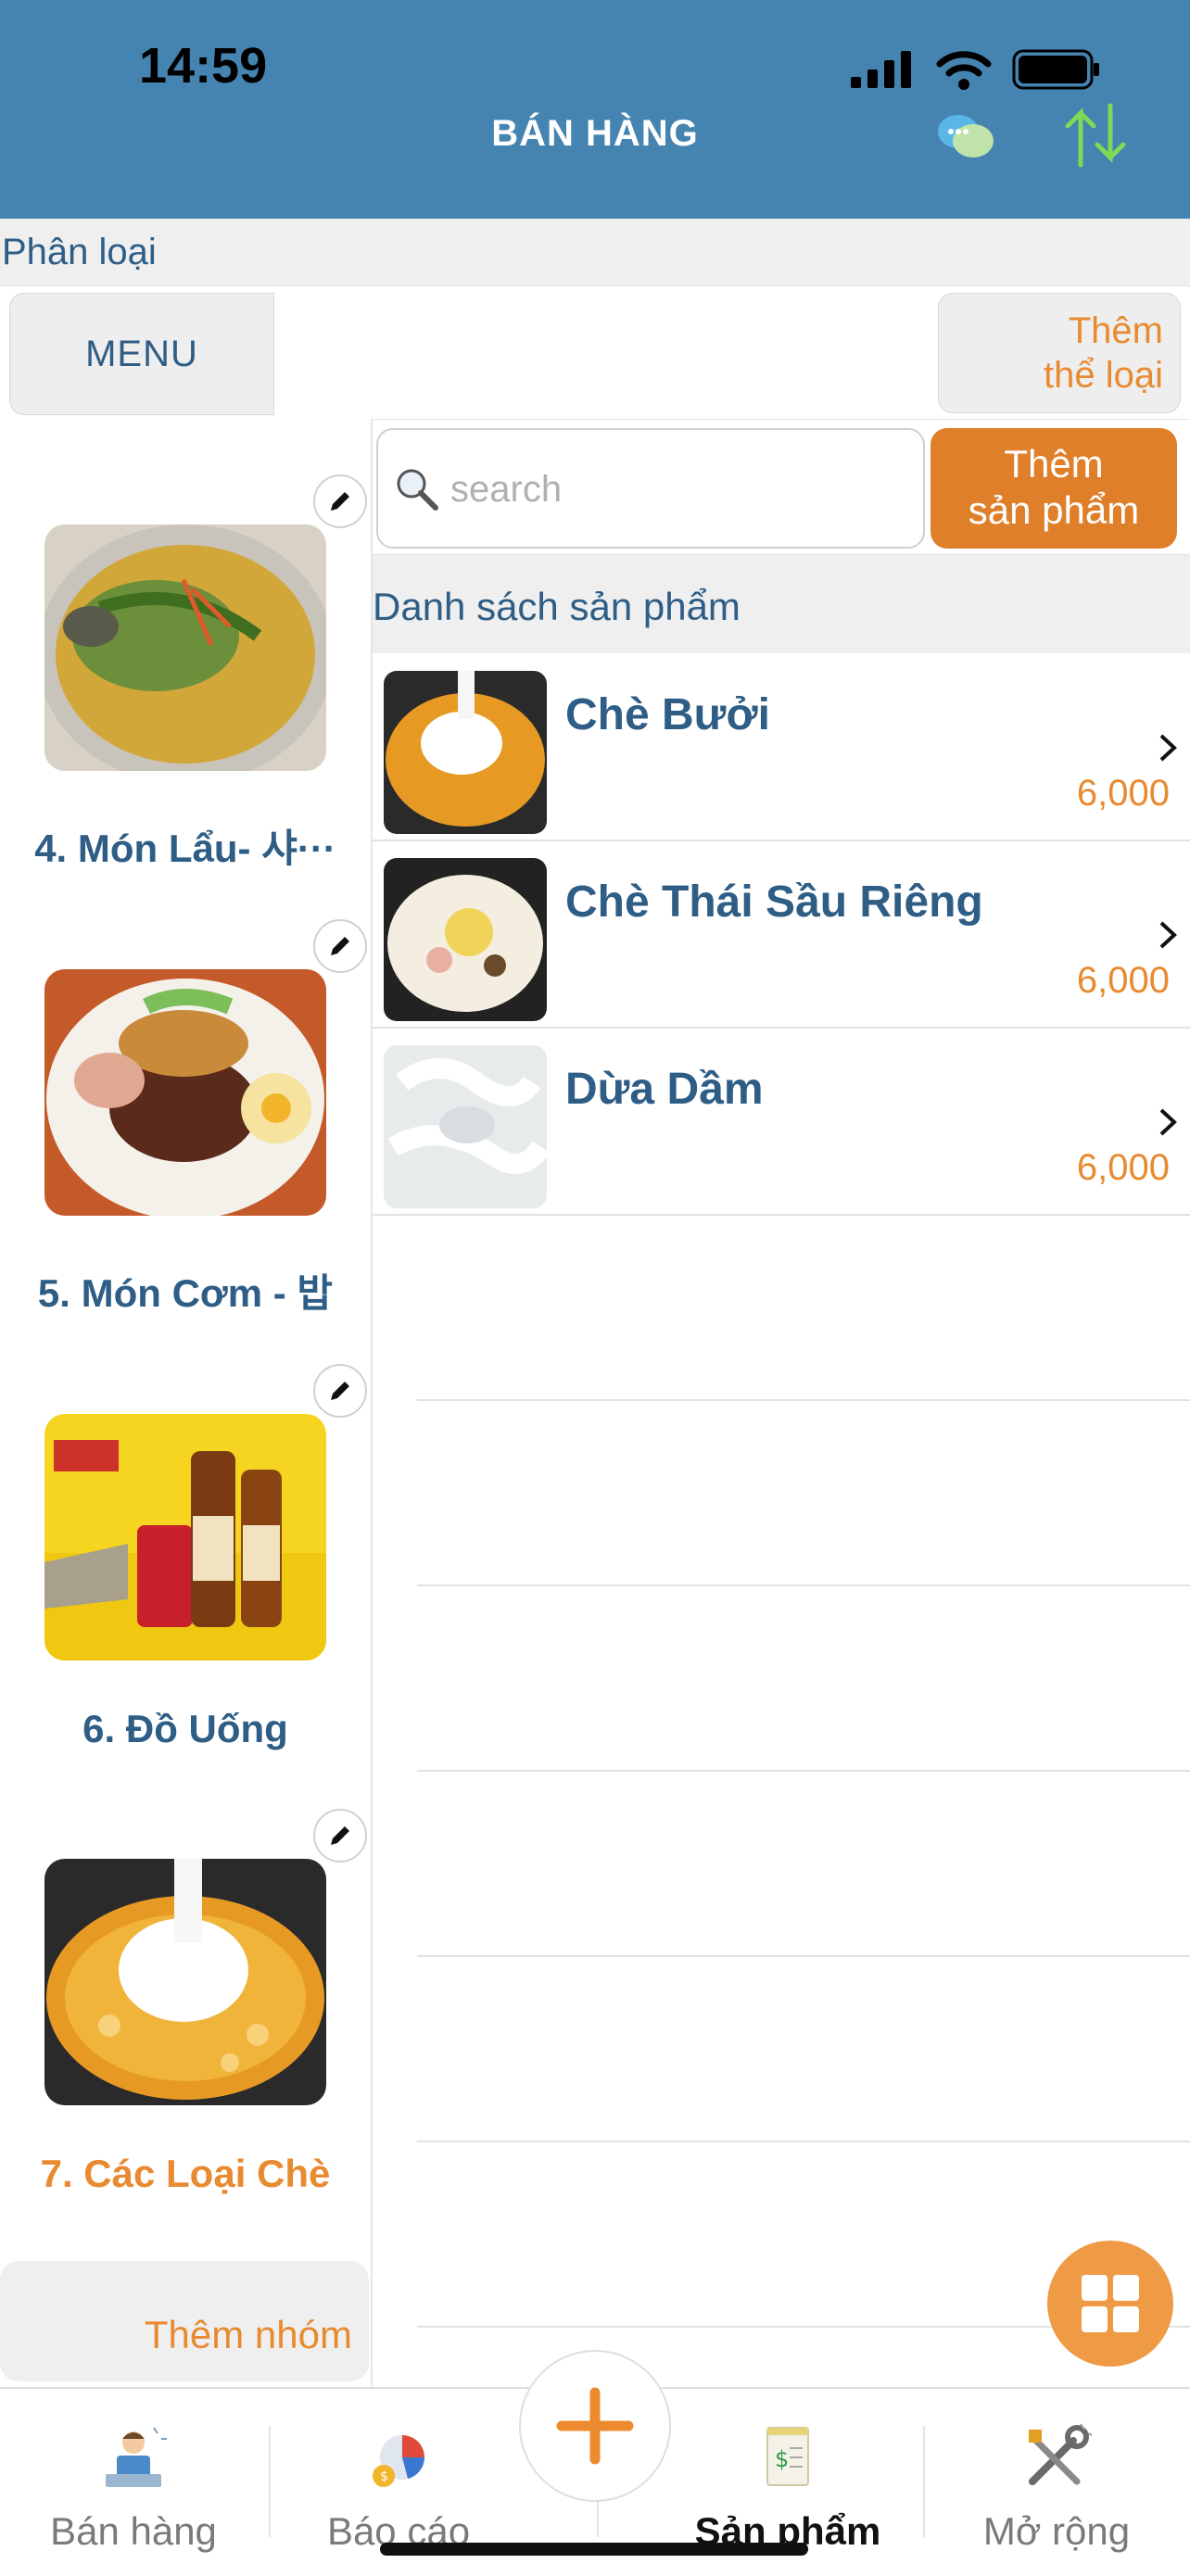 This screenshot has width=1190, height=2576. Describe the element at coordinates (1103, 375) in the screenshot. I see `add-category-label-2: thể loại` at that location.